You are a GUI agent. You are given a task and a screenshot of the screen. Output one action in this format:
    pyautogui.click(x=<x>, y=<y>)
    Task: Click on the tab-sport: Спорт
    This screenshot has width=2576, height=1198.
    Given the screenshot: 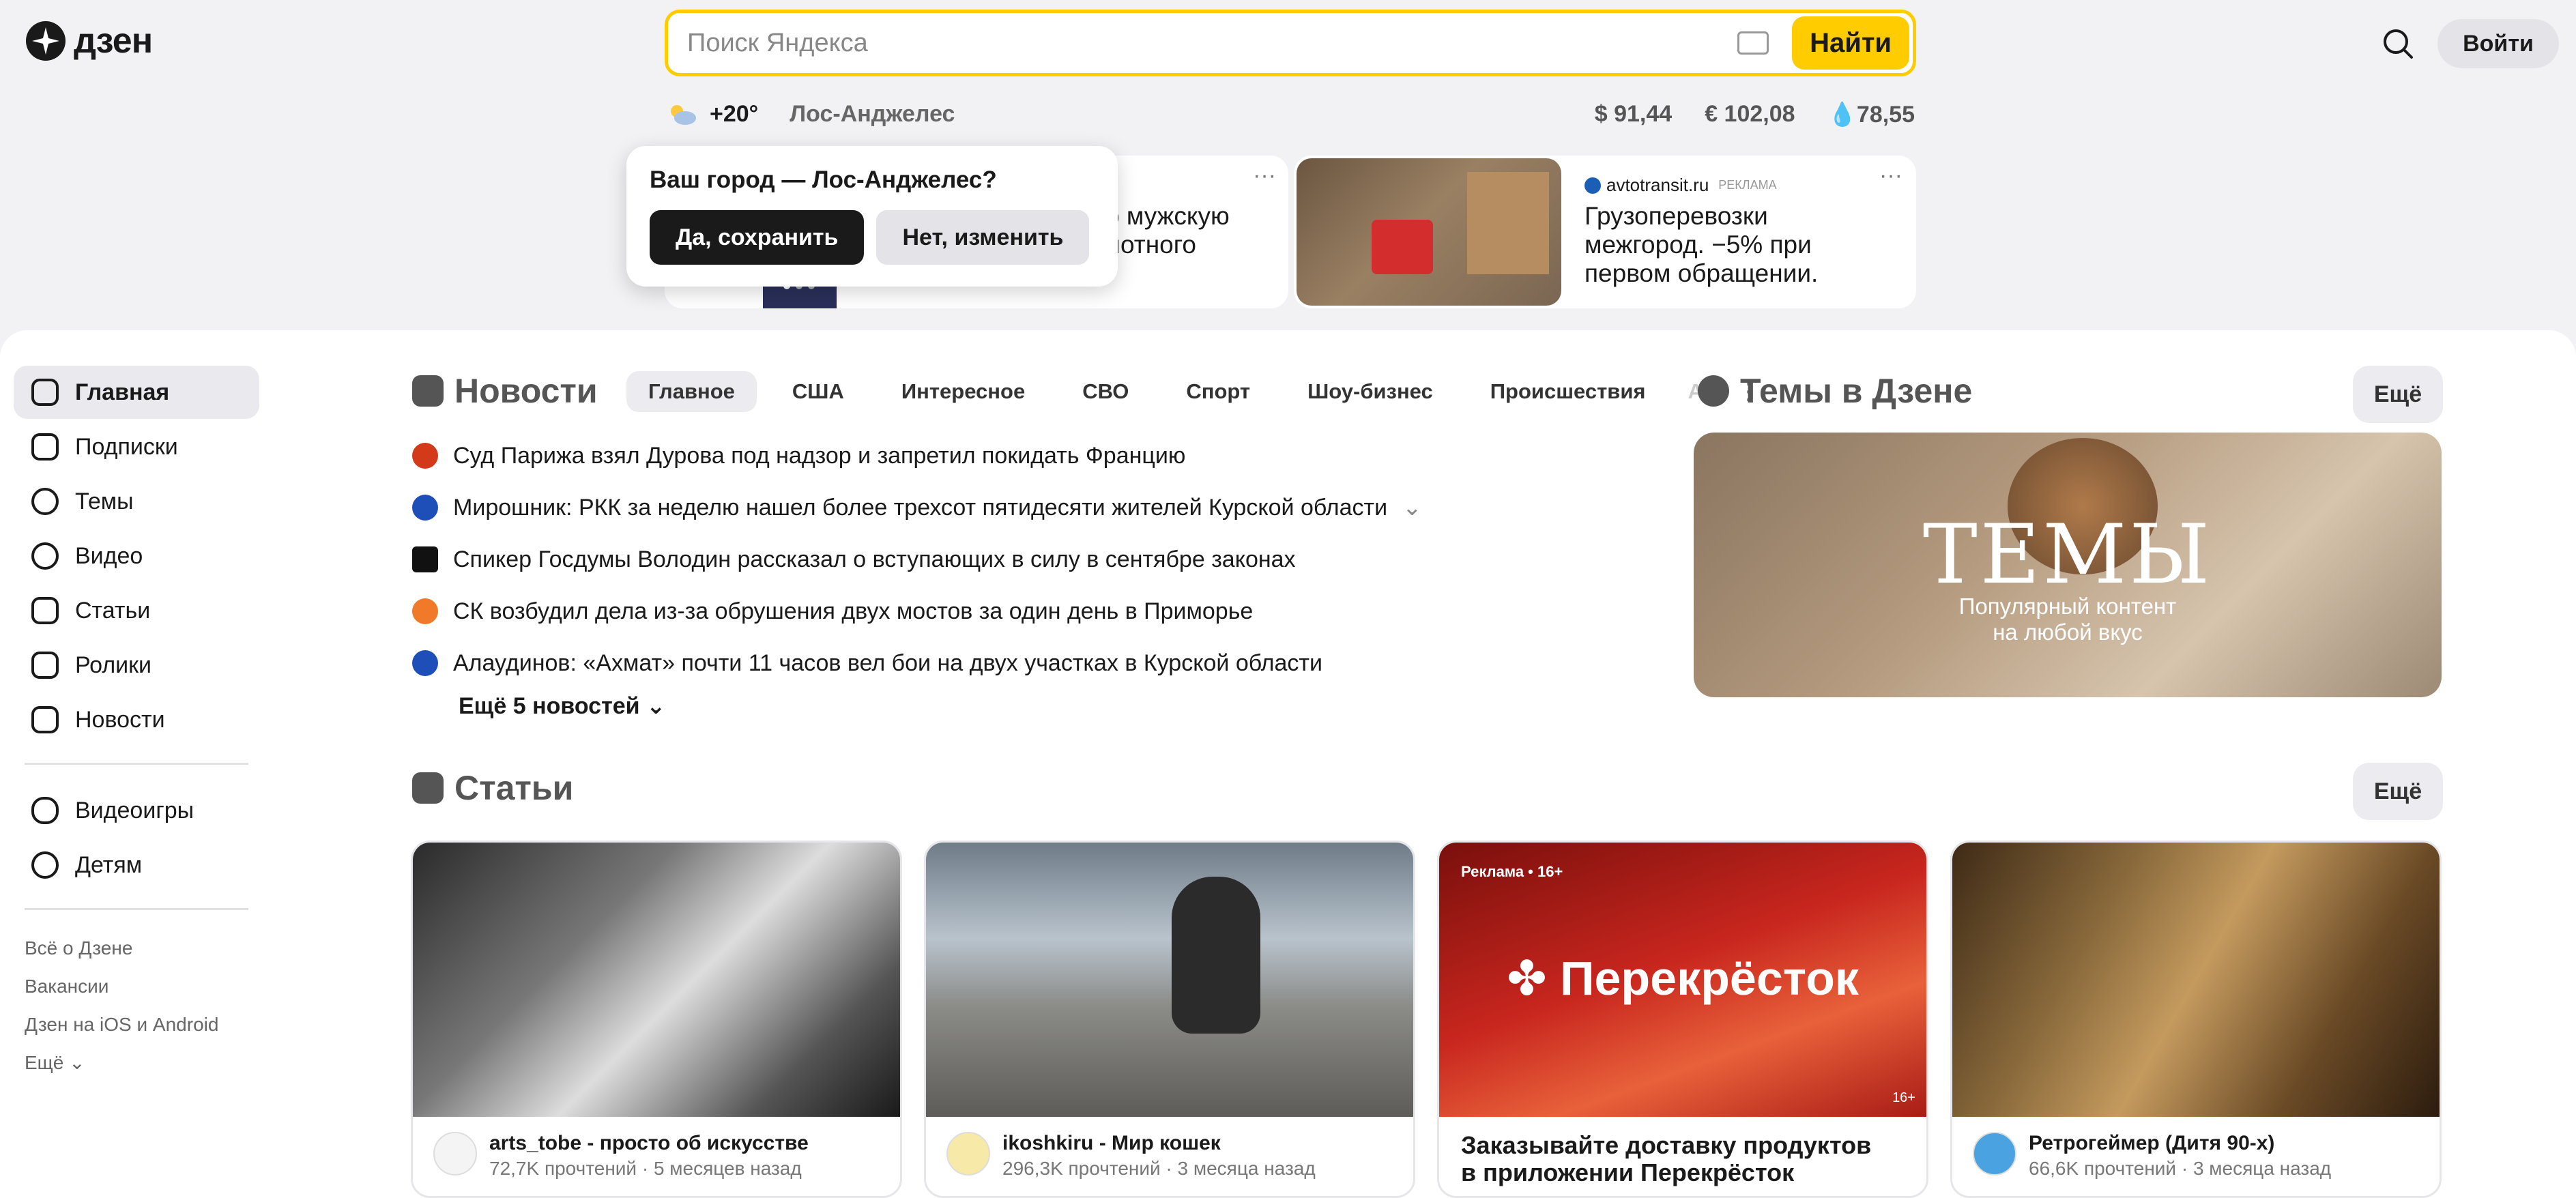 What is the action you would take?
    pyautogui.click(x=1218, y=391)
    